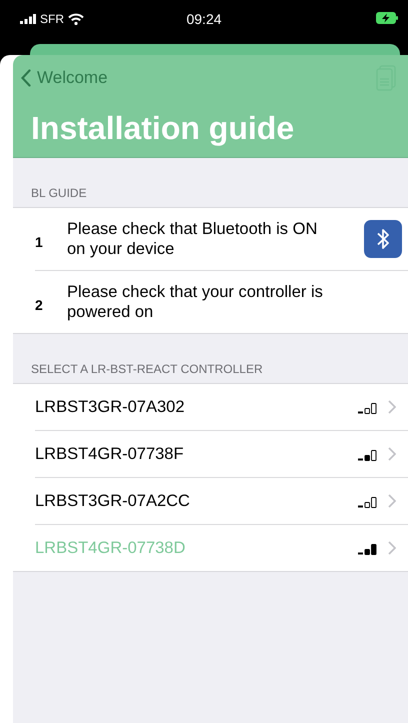 This screenshot has width=408, height=723. Describe the element at coordinates (39, 241) in the screenshot. I see `step-number: 1` at that location.